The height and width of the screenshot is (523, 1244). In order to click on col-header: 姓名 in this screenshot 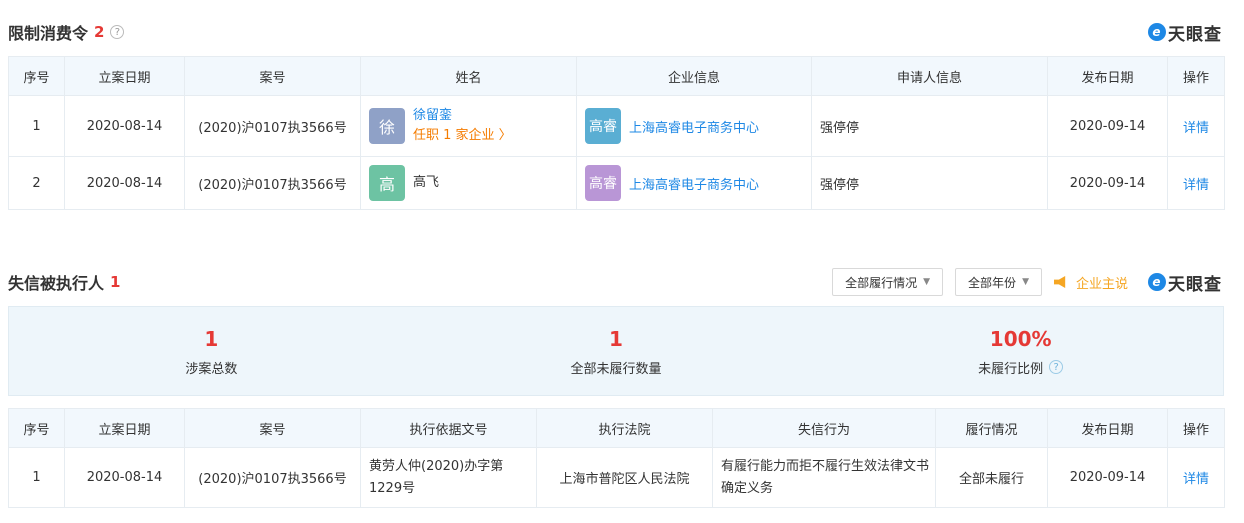, I will do `click(468, 76)`.